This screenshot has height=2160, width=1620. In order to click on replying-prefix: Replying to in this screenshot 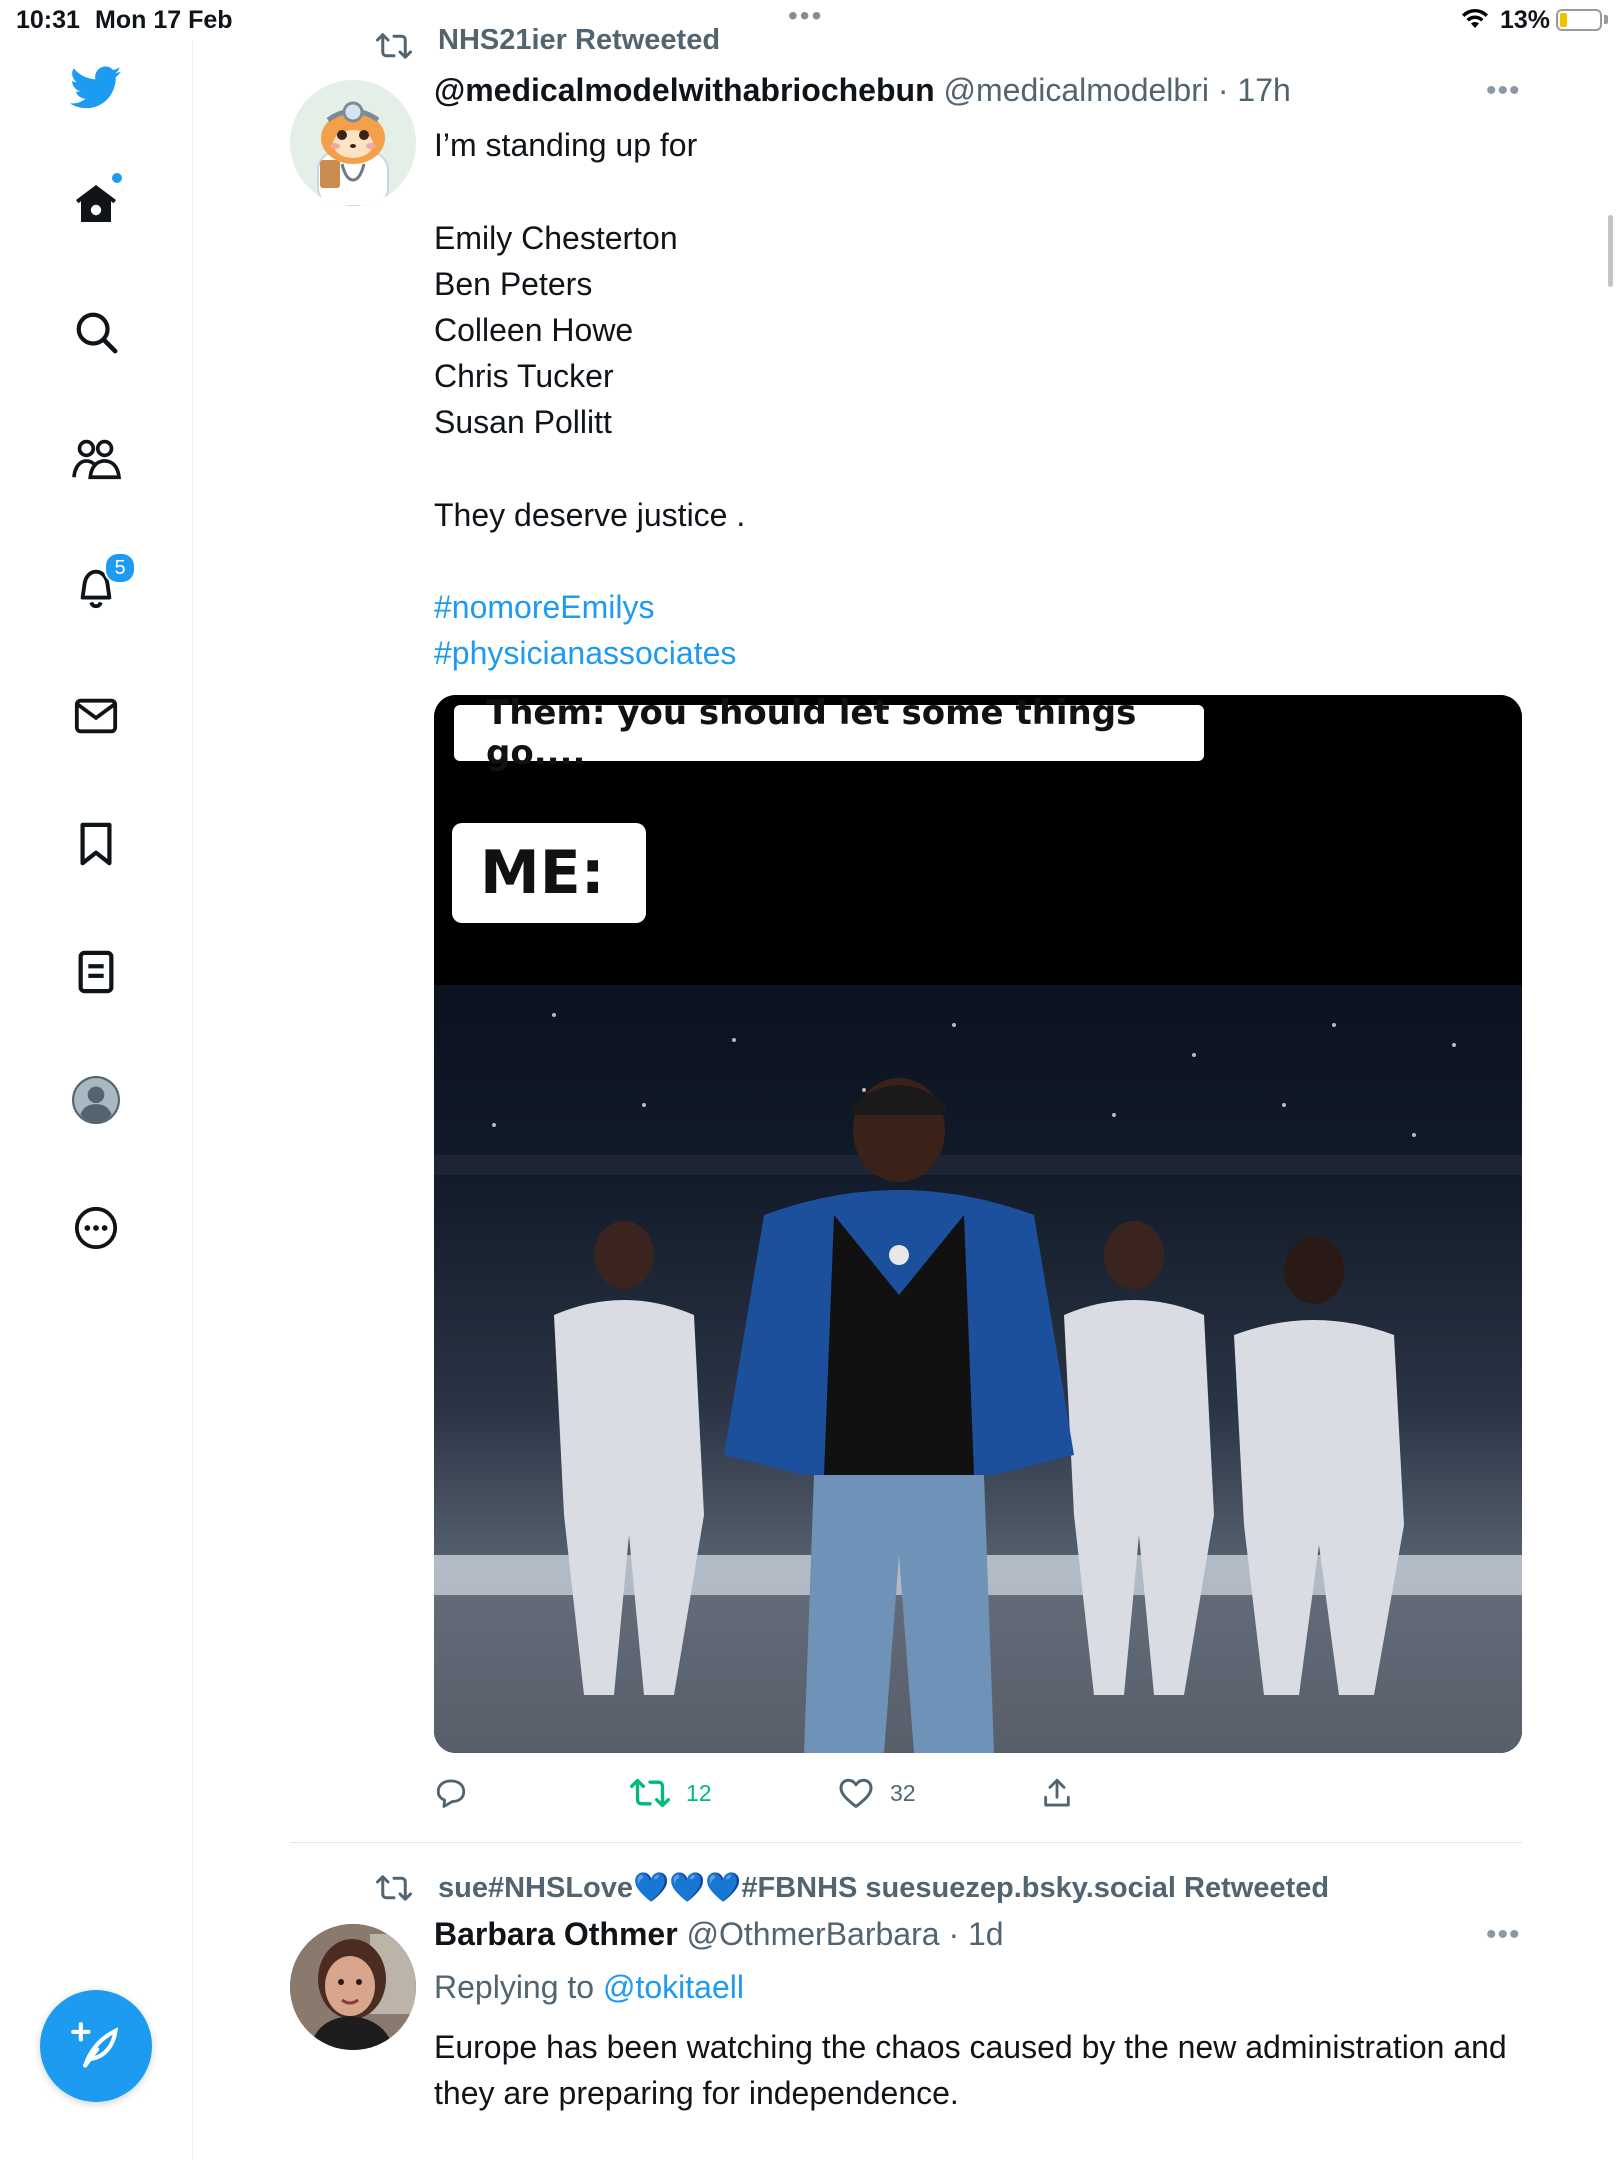, I will do `click(518, 1987)`.